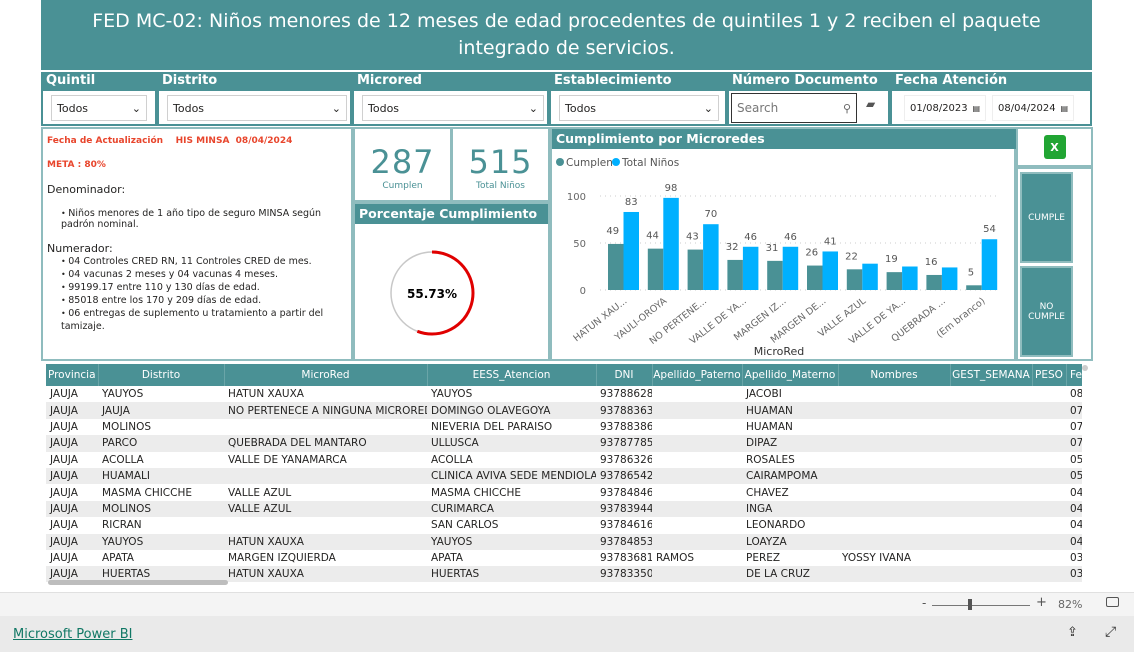 This screenshot has width=1134, height=652. Describe the element at coordinates (1046, 217) in the screenshot. I see `cumple-button: CUMPLE` at that location.